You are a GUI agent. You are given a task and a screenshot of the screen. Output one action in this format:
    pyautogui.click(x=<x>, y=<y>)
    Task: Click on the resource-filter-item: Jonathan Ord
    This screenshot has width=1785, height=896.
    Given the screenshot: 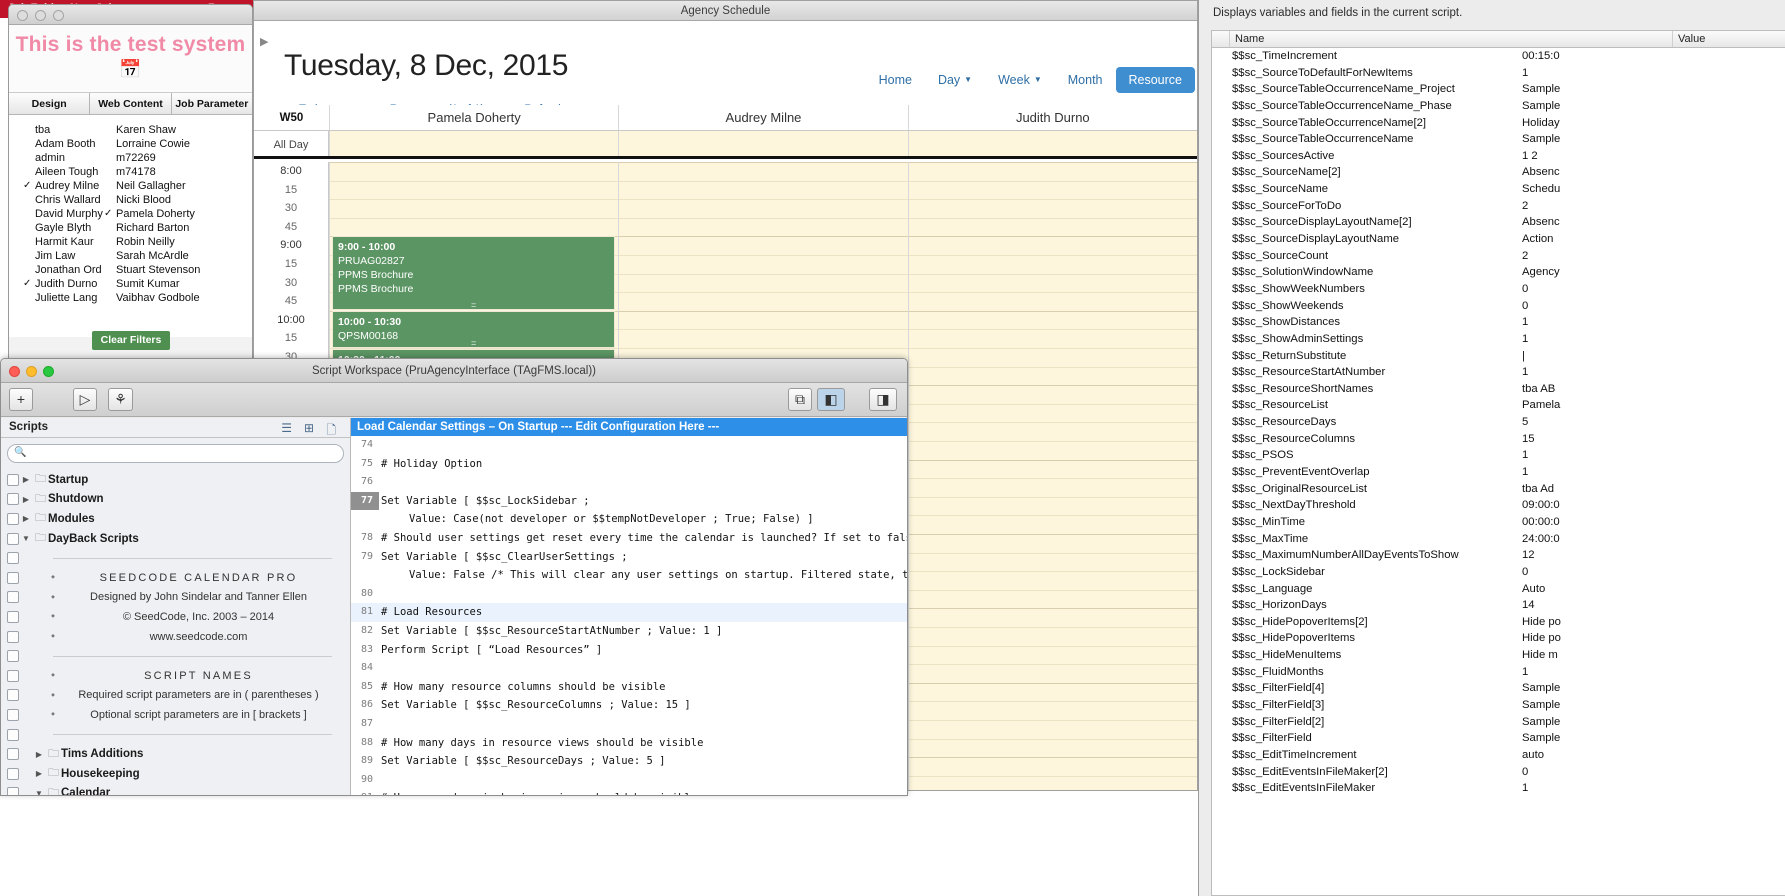 What is the action you would take?
    pyautogui.click(x=63, y=270)
    